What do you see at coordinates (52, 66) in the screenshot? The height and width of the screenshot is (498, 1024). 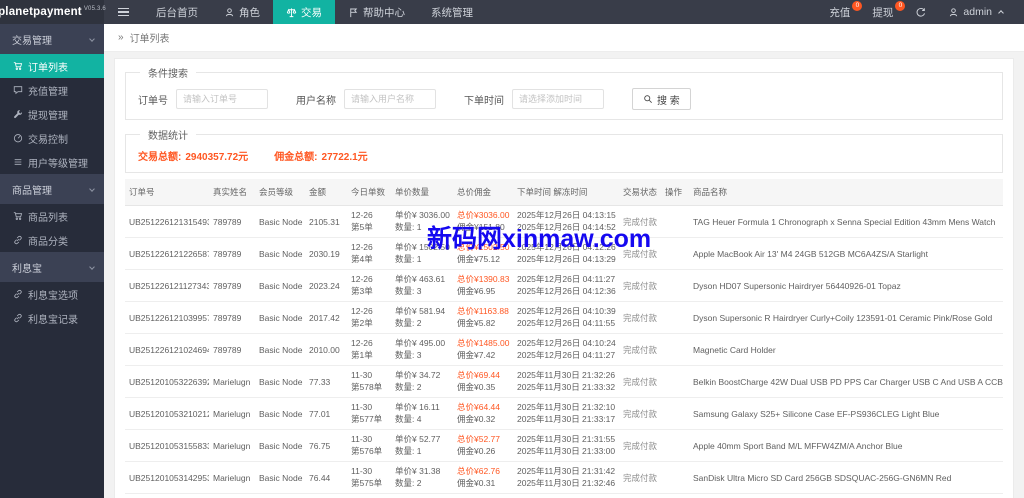 I see `sidebar-item-order-list: 订单列表` at bounding box center [52, 66].